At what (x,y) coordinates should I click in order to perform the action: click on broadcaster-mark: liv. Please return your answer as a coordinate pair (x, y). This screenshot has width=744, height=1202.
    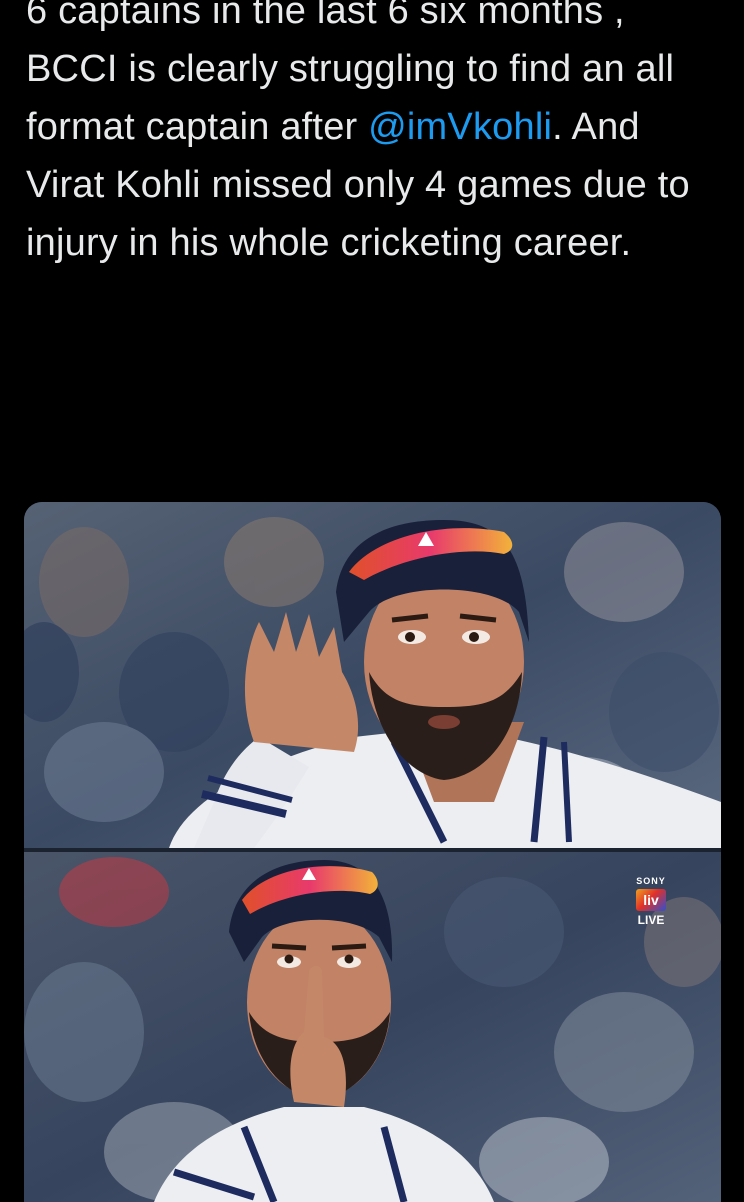
    Looking at the image, I should click on (651, 900).